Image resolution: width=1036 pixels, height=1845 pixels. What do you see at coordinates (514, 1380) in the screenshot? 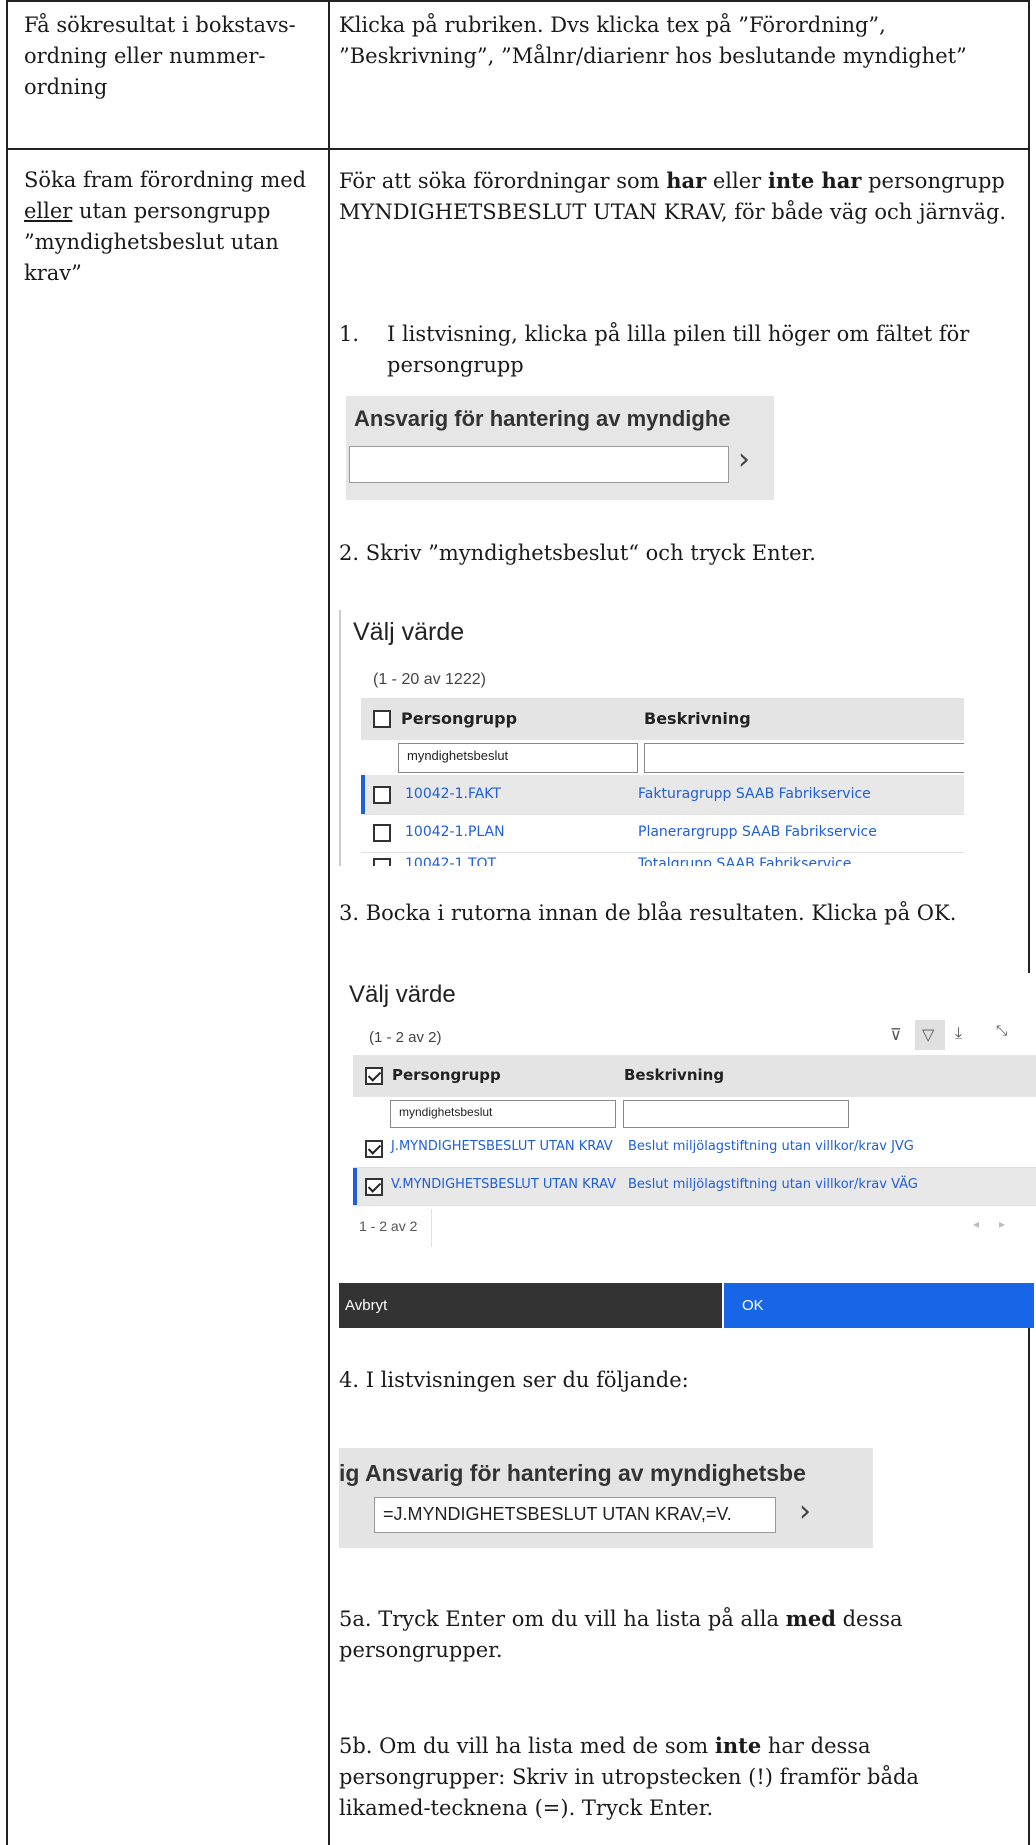
I see `step4-content: 4. I listvisningen ser du följande:` at bounding box center [514, 1380].